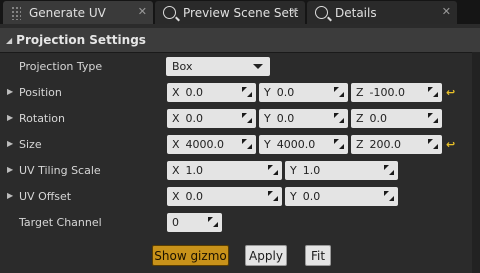 The image size is (480, 273). Describe the element at coordinates (303, 118) in the screenshot. I see `rotation-y-field: Y 0.0` at that location.